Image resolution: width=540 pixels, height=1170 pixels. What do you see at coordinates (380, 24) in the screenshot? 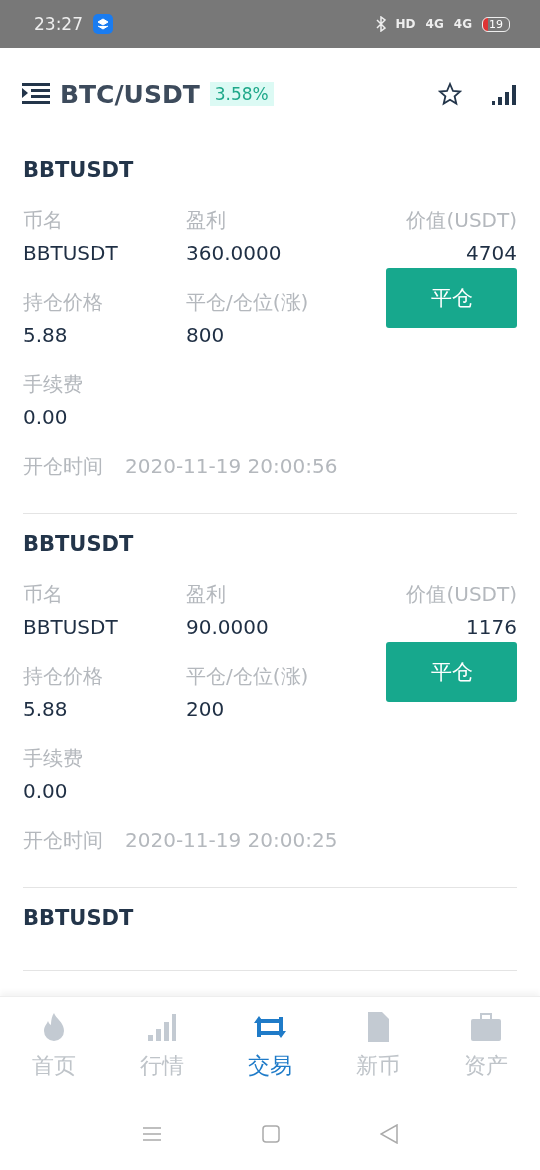
I see `bluetooth-icon` at bounding box center [380, 24].